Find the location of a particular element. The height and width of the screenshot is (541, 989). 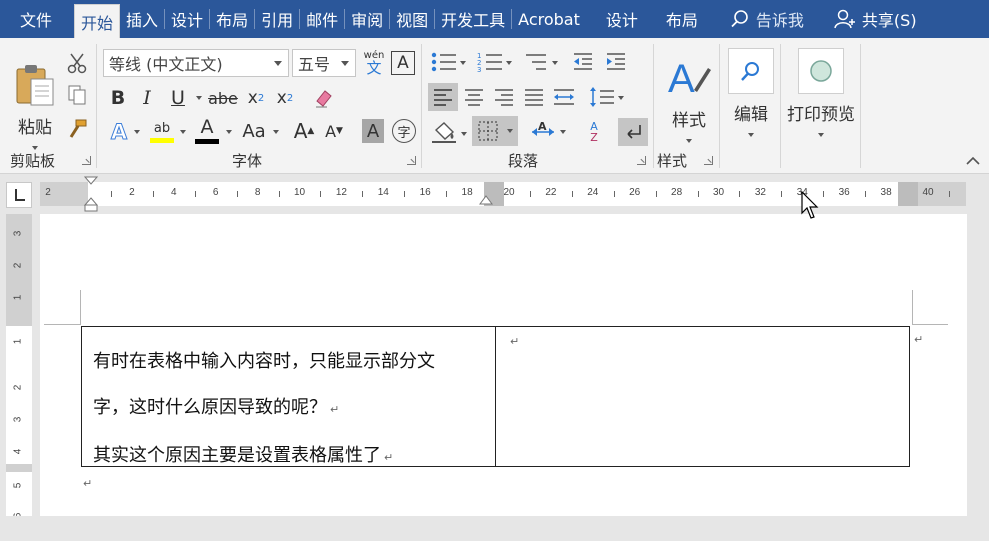

strikethrough-button: abe is located at coordinates (223, 98).